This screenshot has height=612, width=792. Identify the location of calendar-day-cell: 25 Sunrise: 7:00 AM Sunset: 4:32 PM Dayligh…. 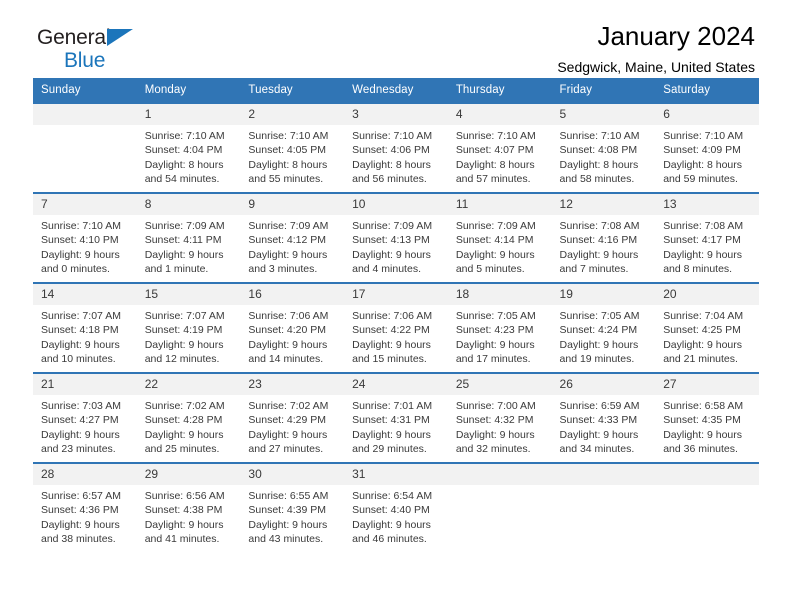
(499, 417).